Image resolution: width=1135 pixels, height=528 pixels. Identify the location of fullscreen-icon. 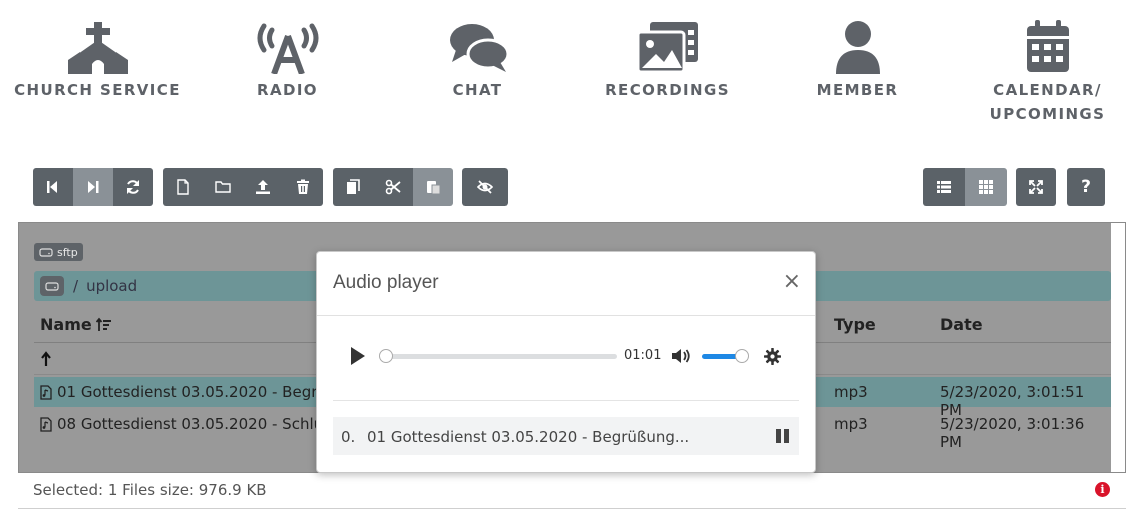
(1036, 187).